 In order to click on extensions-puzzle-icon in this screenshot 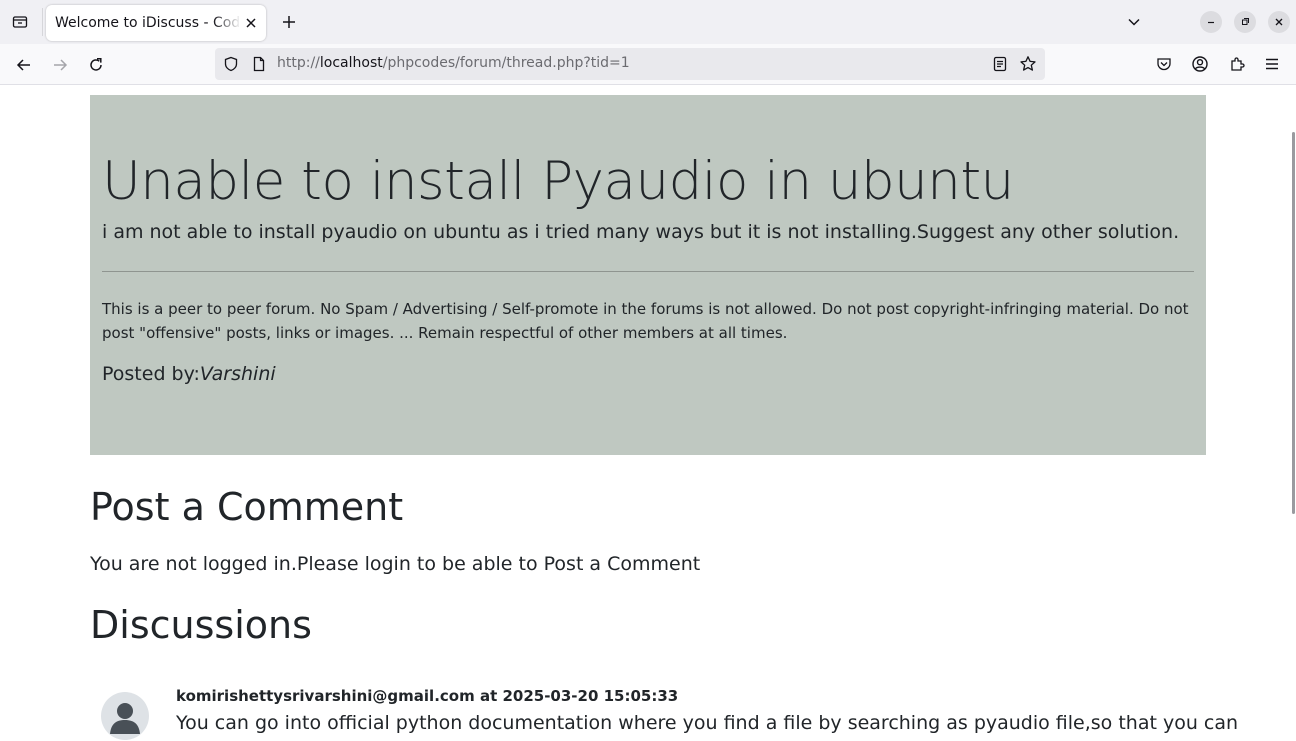, I will do `click(1237, 64)`.